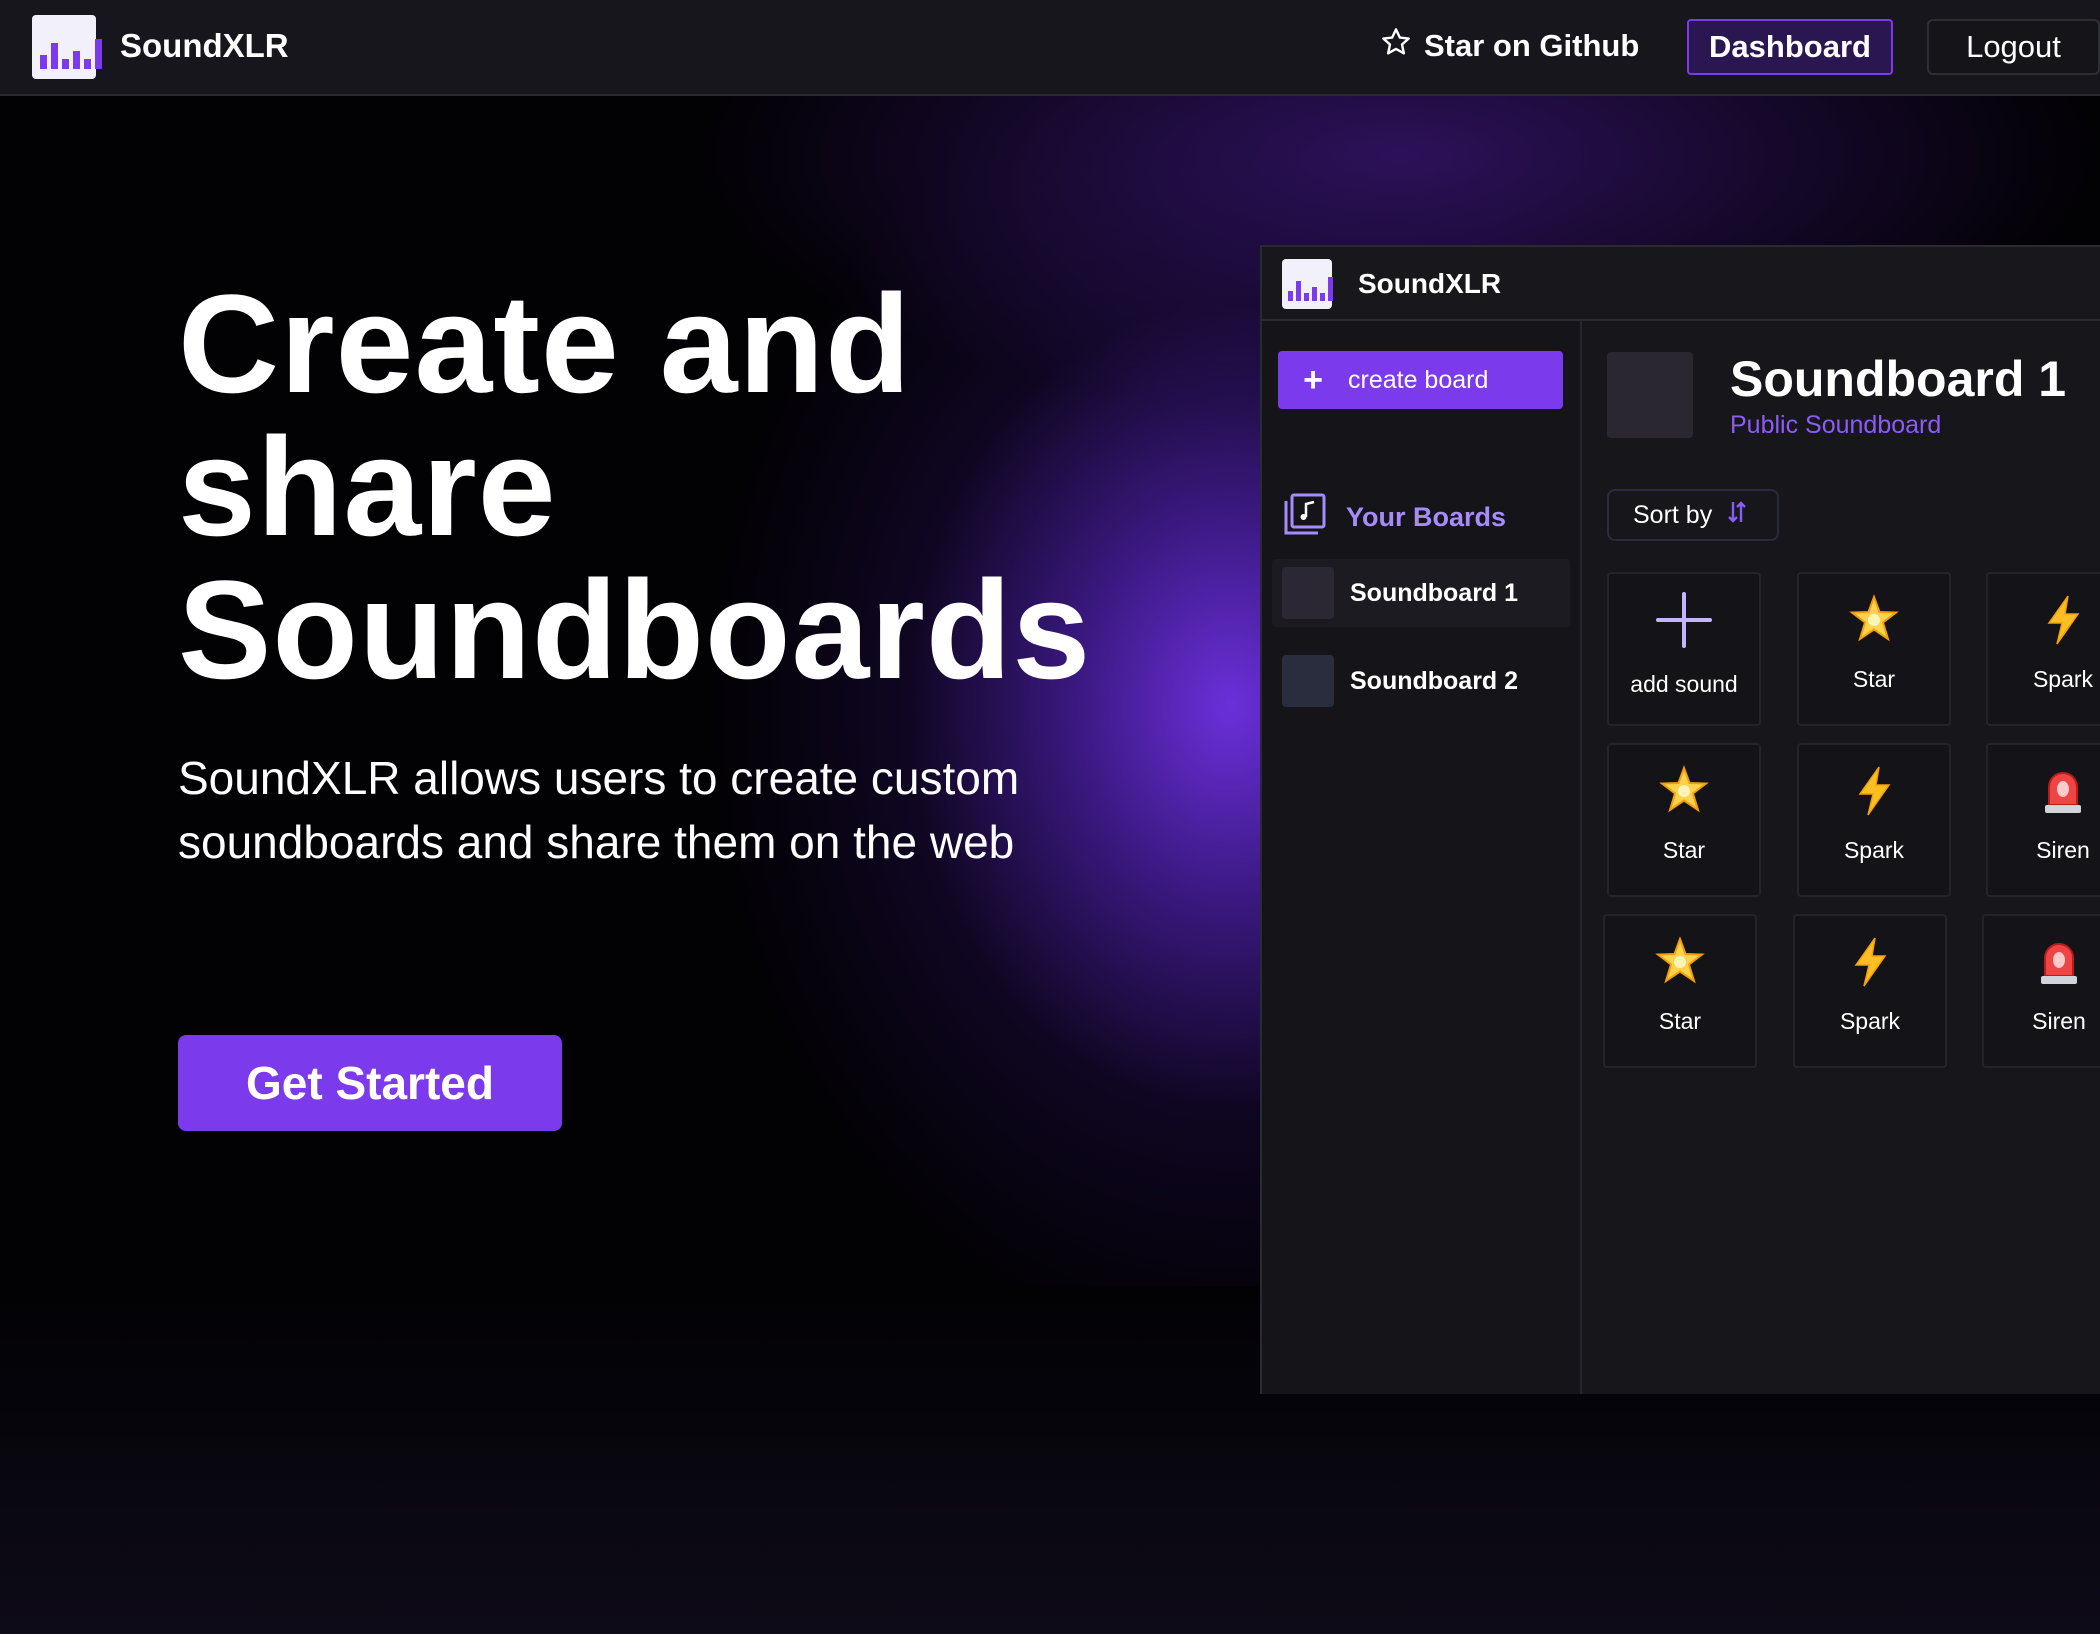 This screenshot has width=2100, height=1634. Describe the element at coordinates (1430, 283) in the screenshot. I see `app-brand-name: SoundXLR` at that location.